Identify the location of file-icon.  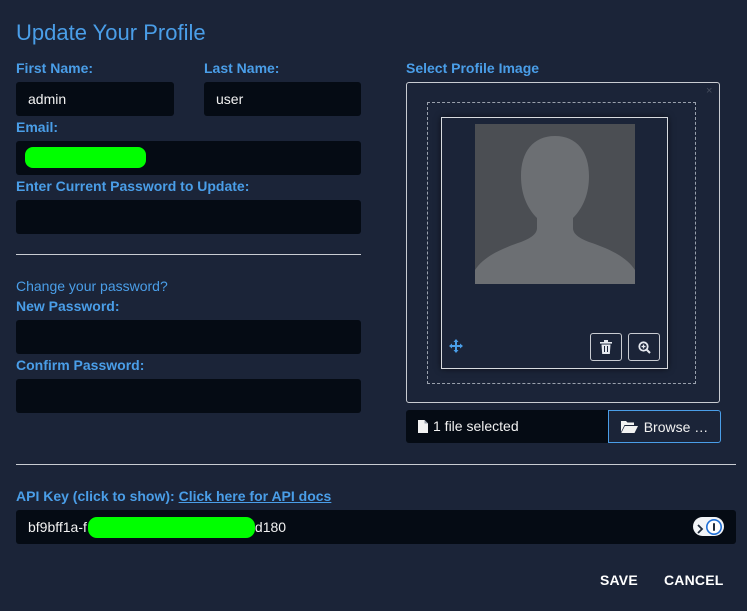
(423, 426).